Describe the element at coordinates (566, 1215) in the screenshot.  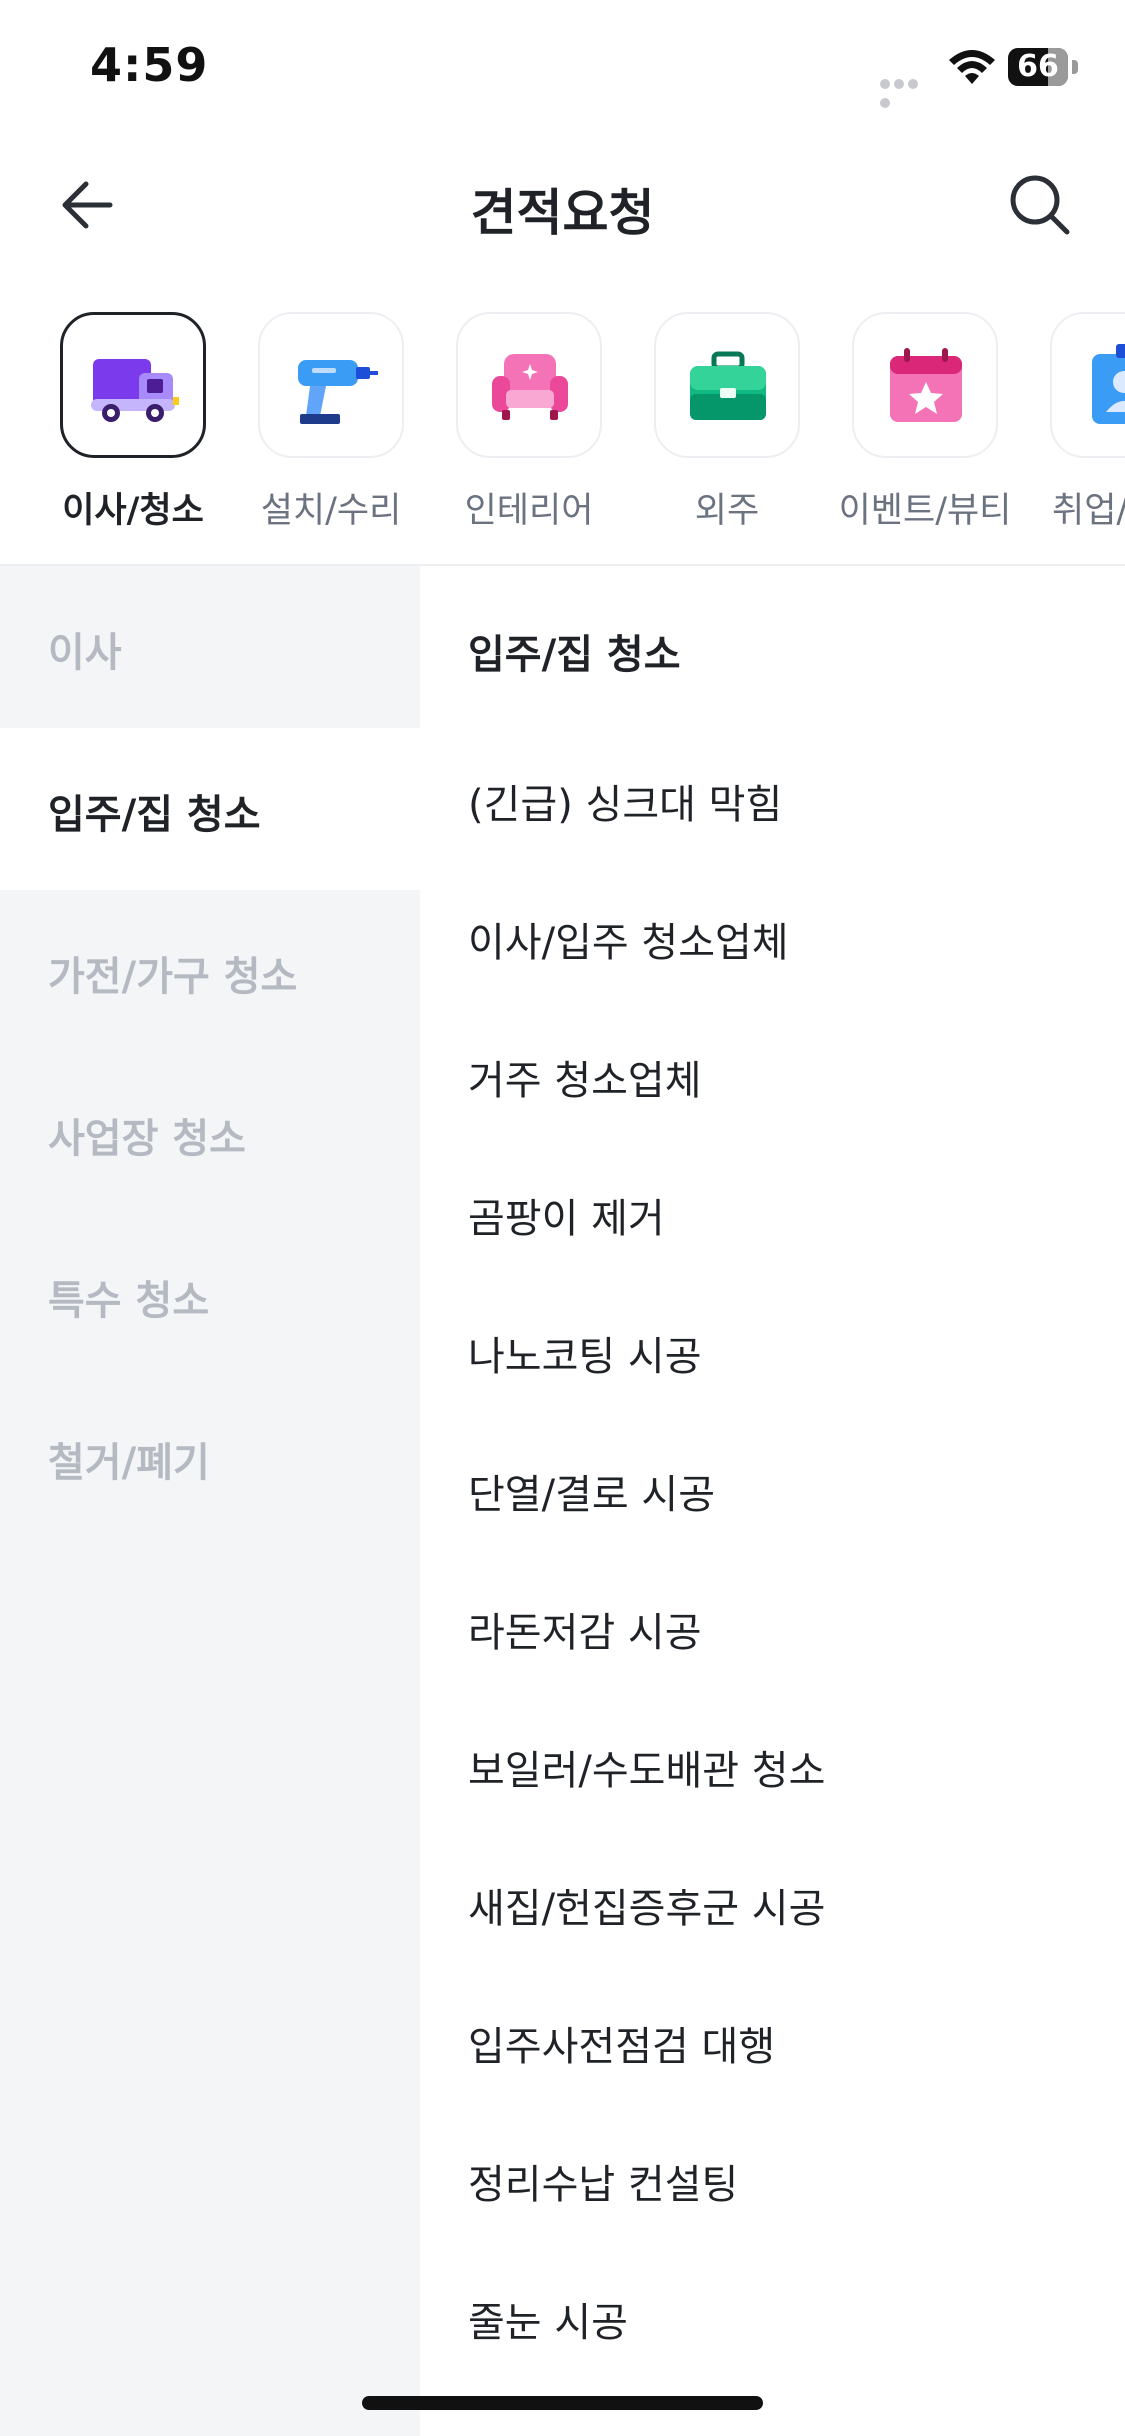
I see `list-item: 곰팡이 제거` at that location.